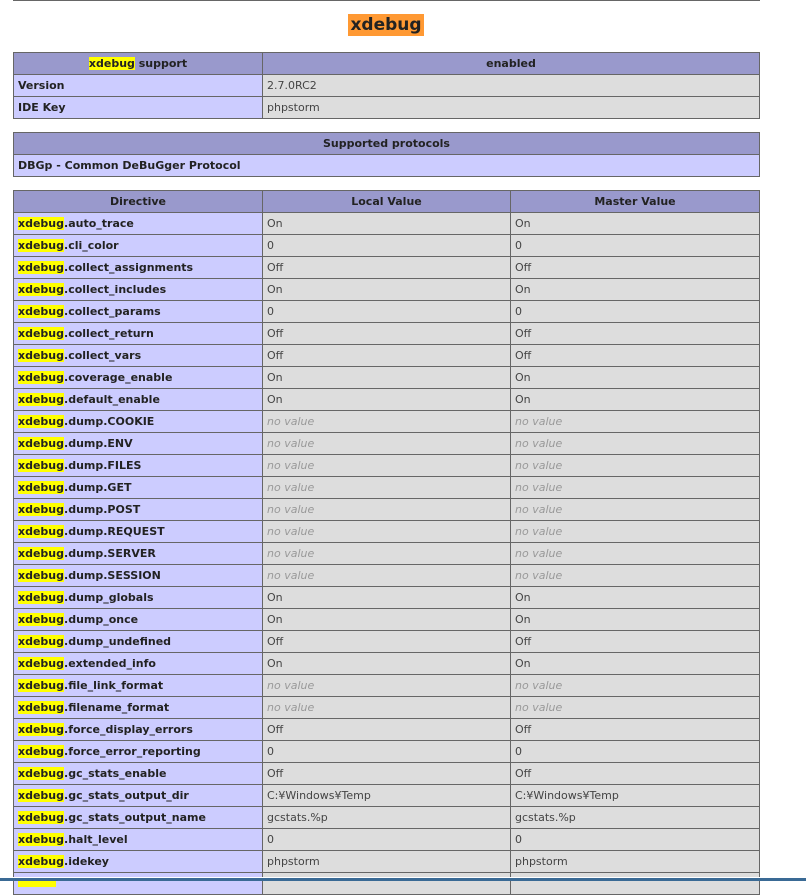 The image size is (806, 895). I want to click on directive-suffix: .dump_globals, so click(109, 597).